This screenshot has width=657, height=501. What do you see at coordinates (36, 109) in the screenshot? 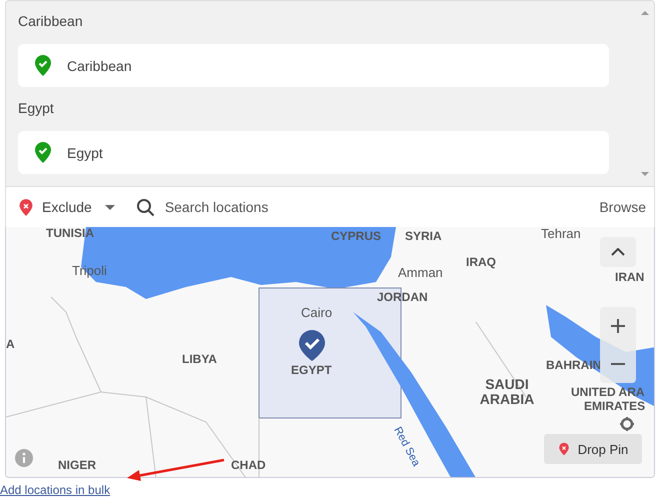
I see `section-heading: Egypt` at bounding box center [36, 109].